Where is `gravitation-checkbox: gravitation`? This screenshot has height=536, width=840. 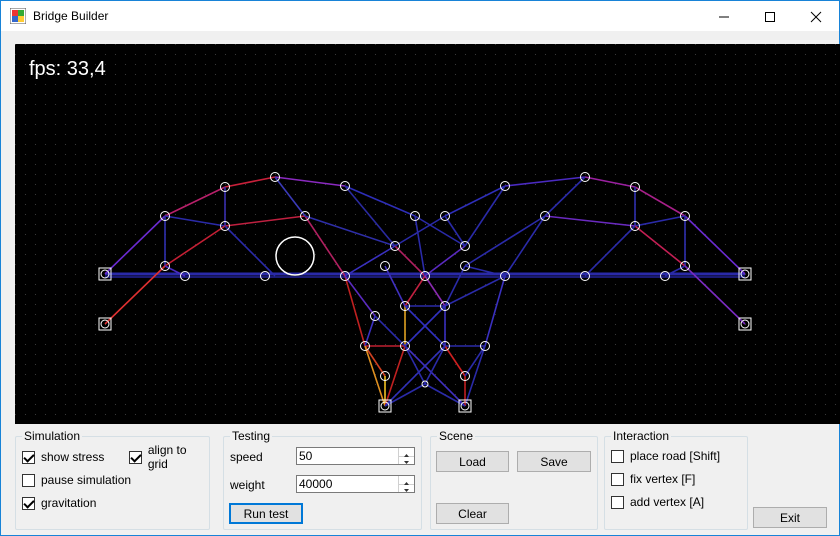 gravitation-checkbox: gravitation is located at coordinates (59, 503).